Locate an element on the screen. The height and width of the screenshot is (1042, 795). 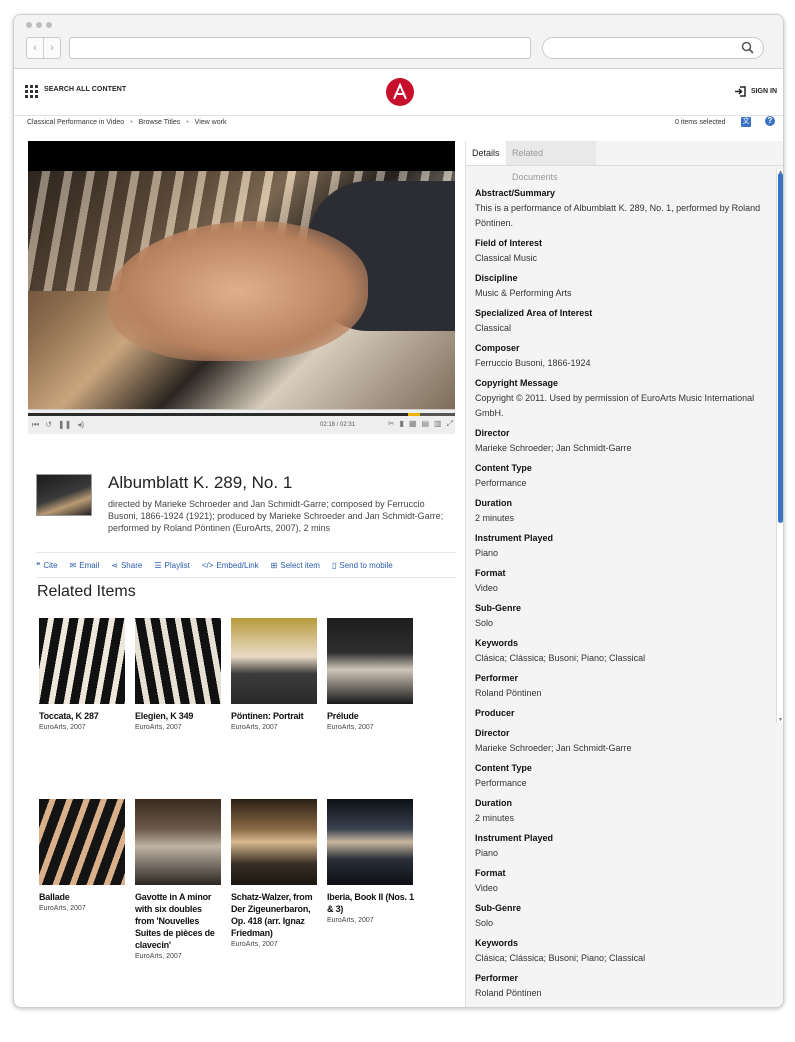
transcript-icon: ▤ is located at coordinates (425, 424).